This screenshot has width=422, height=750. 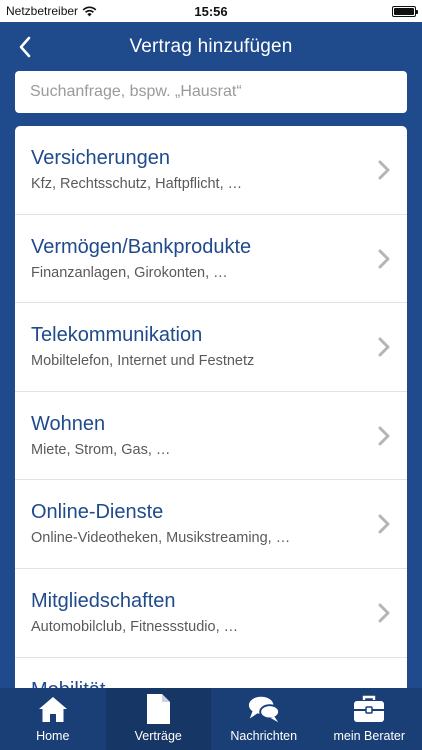 I want to click on status-bar: Netzbetreiber 15:56, so click(x=211, y=11).